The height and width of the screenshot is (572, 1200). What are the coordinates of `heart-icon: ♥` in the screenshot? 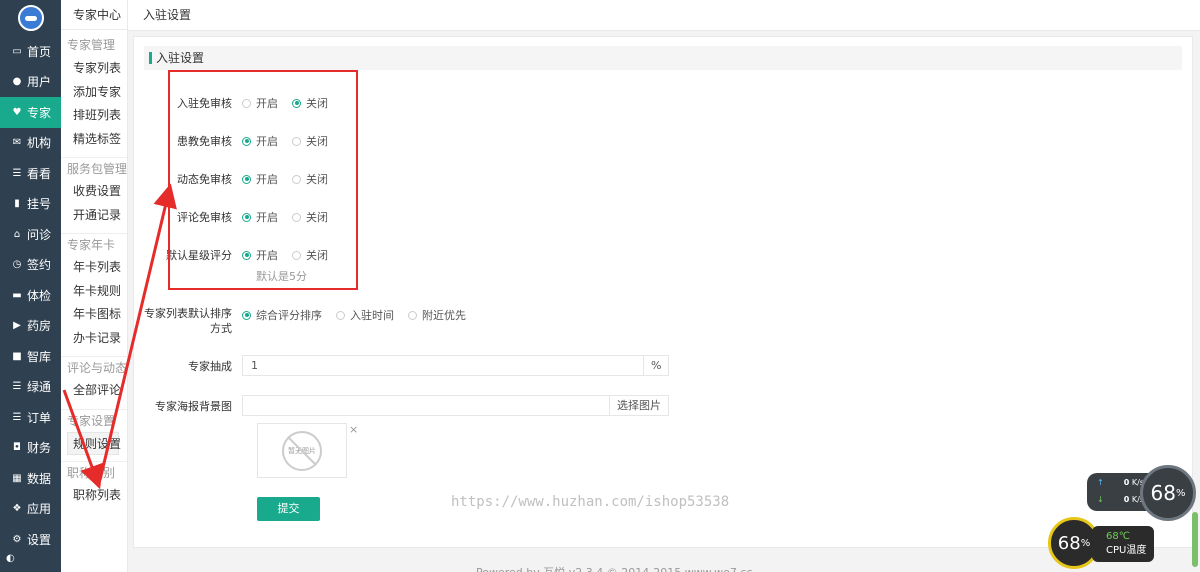 It's located at (17, 112).